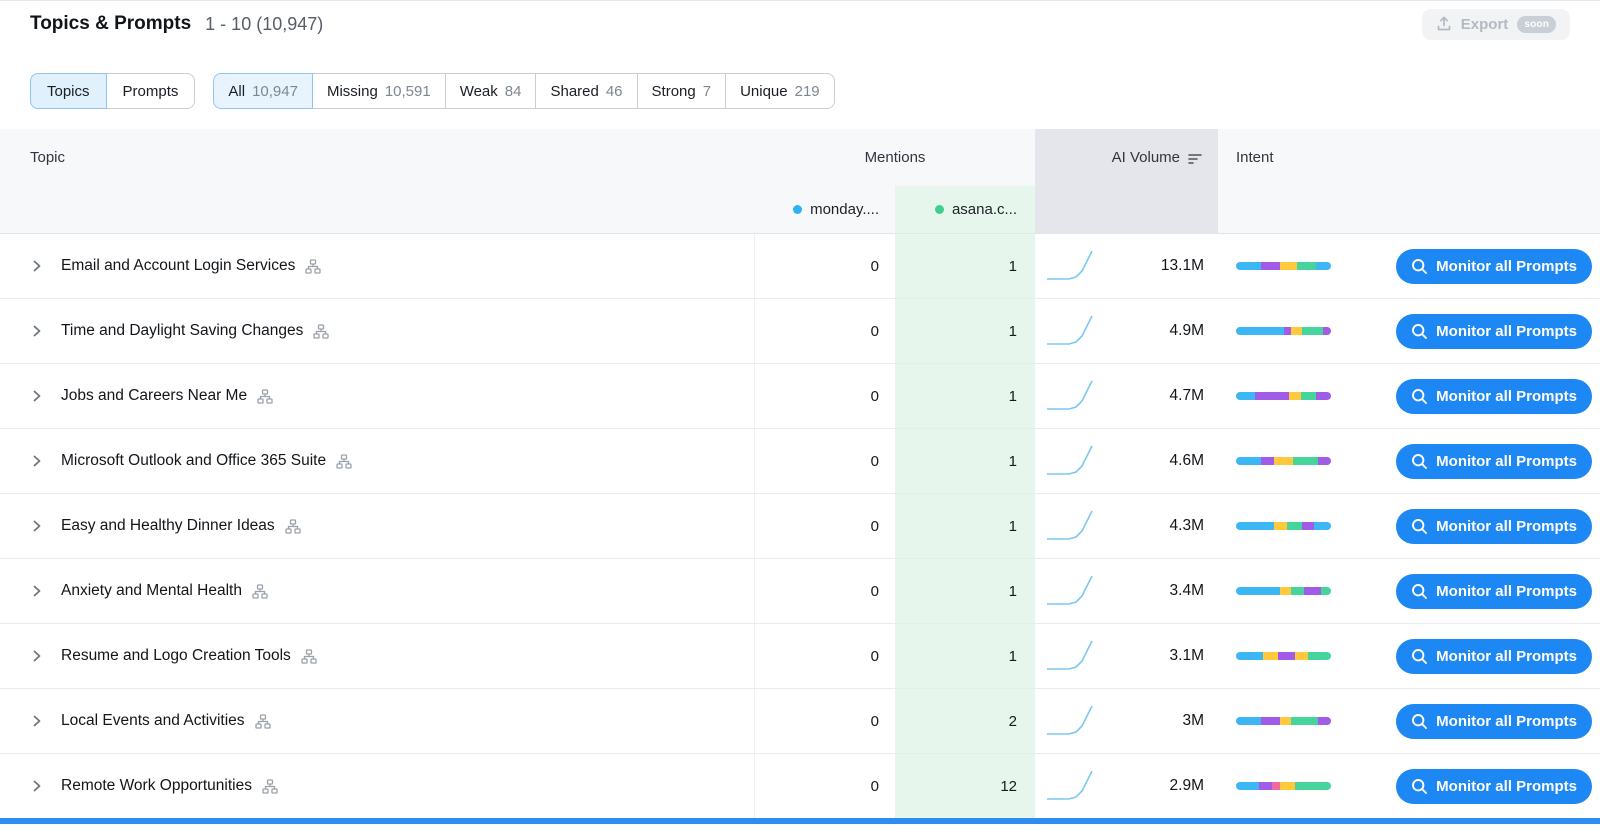  What do you see at coordinates (151, 591) in the screenshot?
I see `topic-name: Anxiety and Mental Health` at bounding box center [151, 591].